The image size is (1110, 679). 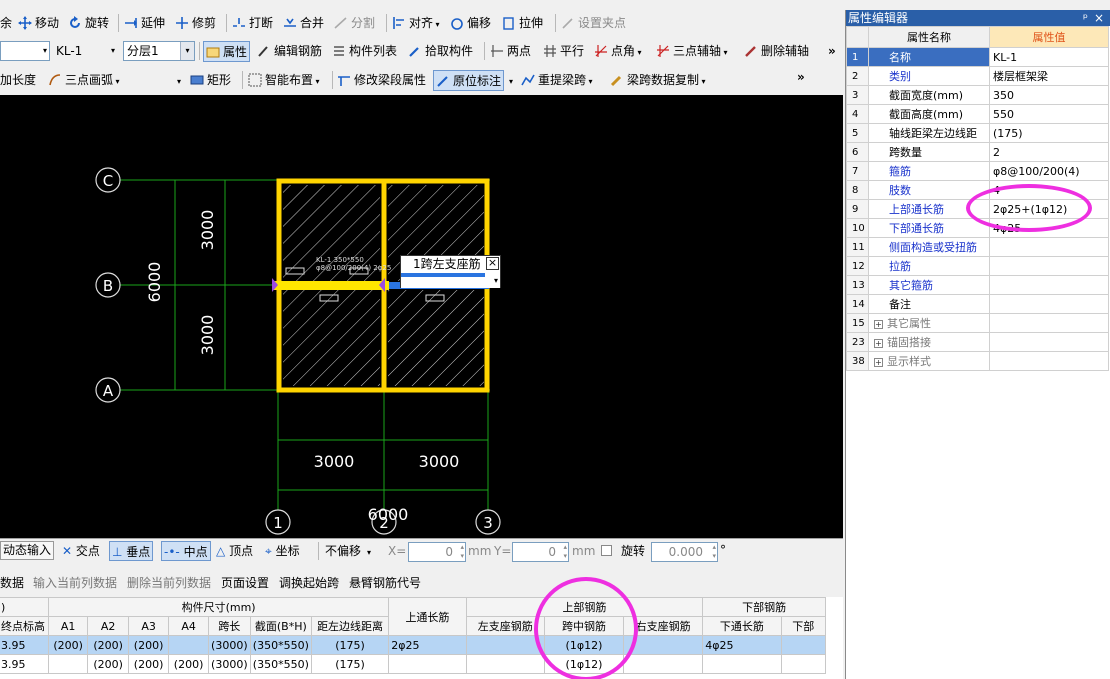 I want to click on close-icon: ×, so click(x=1099, y=18).